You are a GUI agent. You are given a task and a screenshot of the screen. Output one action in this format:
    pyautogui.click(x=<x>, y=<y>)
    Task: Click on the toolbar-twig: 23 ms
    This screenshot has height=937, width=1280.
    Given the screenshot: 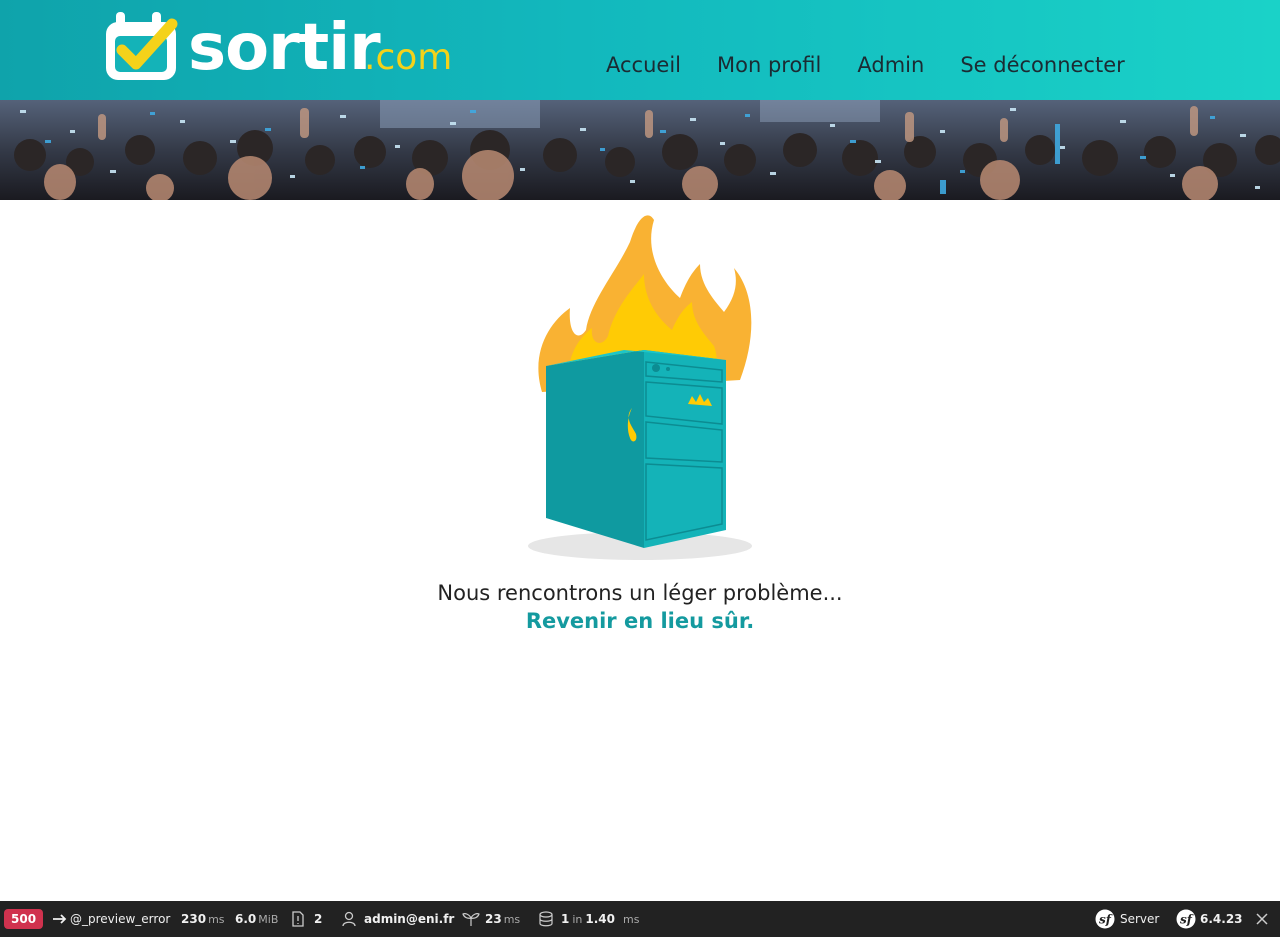 What is the action you would take?
    pyautogui.click(x=491, y=919)
    